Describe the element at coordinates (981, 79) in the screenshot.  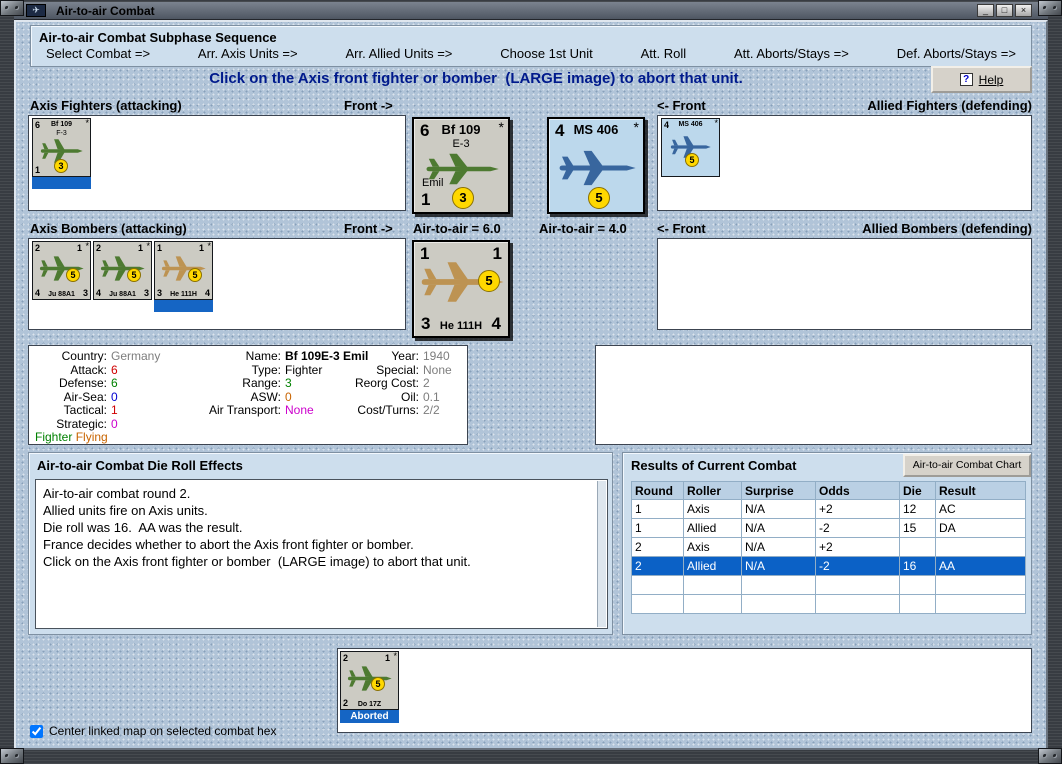
I see `help-button: ? Help` at that location.